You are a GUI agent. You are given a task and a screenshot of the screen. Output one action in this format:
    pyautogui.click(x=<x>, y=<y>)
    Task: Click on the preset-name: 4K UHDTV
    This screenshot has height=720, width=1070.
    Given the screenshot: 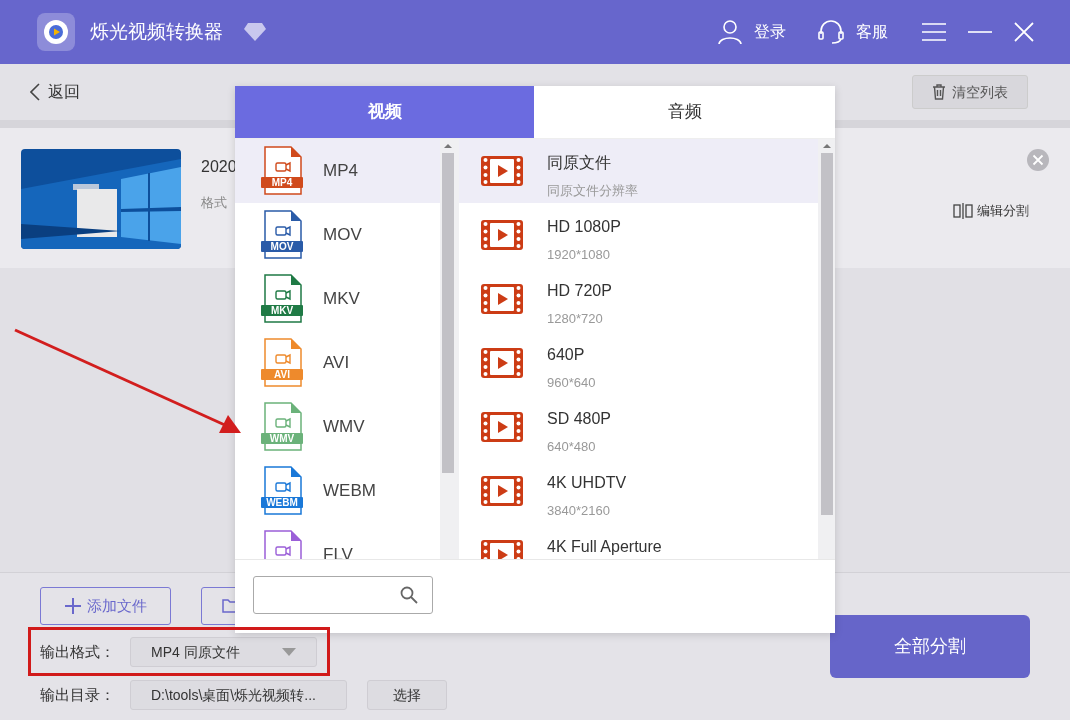 What is the action you would take?
    pyautogui.click(x=587, y=483)
    